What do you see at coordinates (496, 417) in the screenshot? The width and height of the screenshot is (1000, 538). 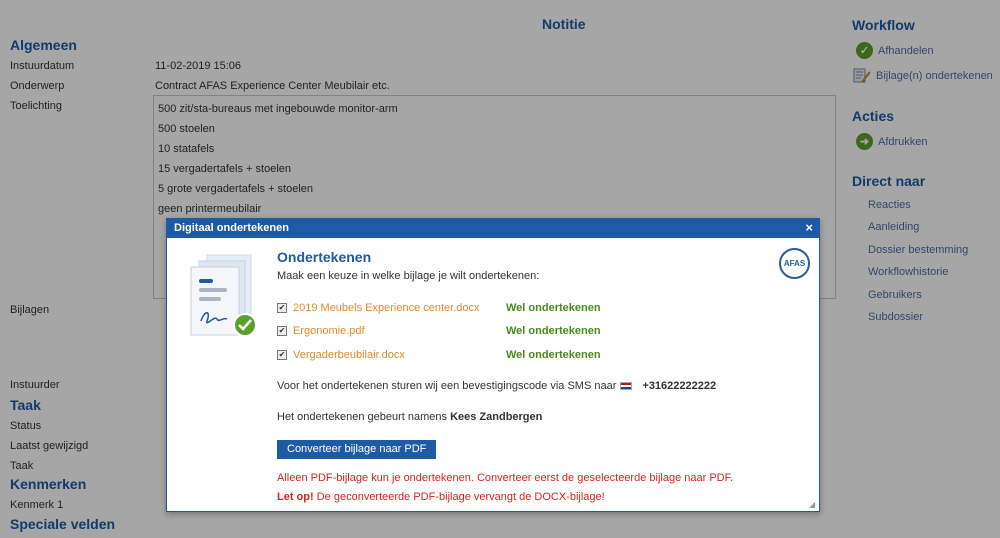 I see `on-behalf-name: Kees Zandbergen` at bounding box center [496, 417].